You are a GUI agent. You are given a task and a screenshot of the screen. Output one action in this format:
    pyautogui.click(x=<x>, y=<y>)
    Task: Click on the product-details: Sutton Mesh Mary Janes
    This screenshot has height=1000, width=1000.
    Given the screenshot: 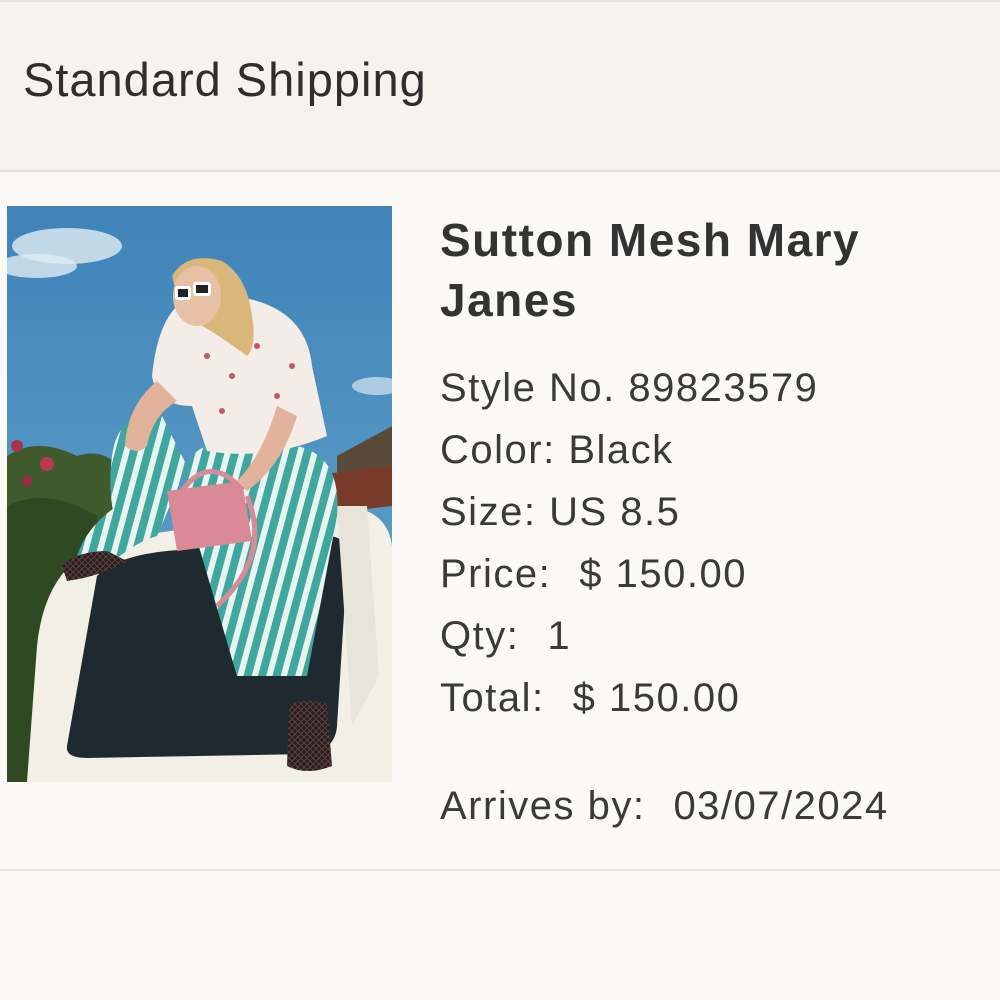 What is the action you would take?
    pyautogui.click(x=710, y=270)
    